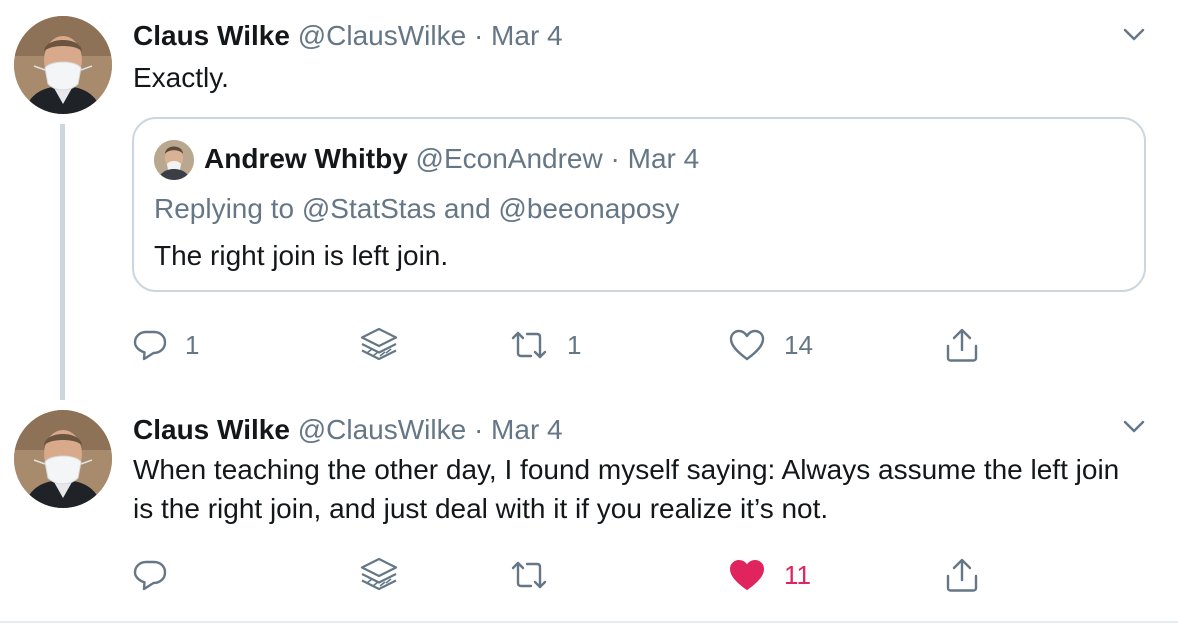 Image resolution: width=1178 pixels, height=624 pixels. Describe the element at coordinates (589, 622) in the screenshot. I see `divider` at that location.